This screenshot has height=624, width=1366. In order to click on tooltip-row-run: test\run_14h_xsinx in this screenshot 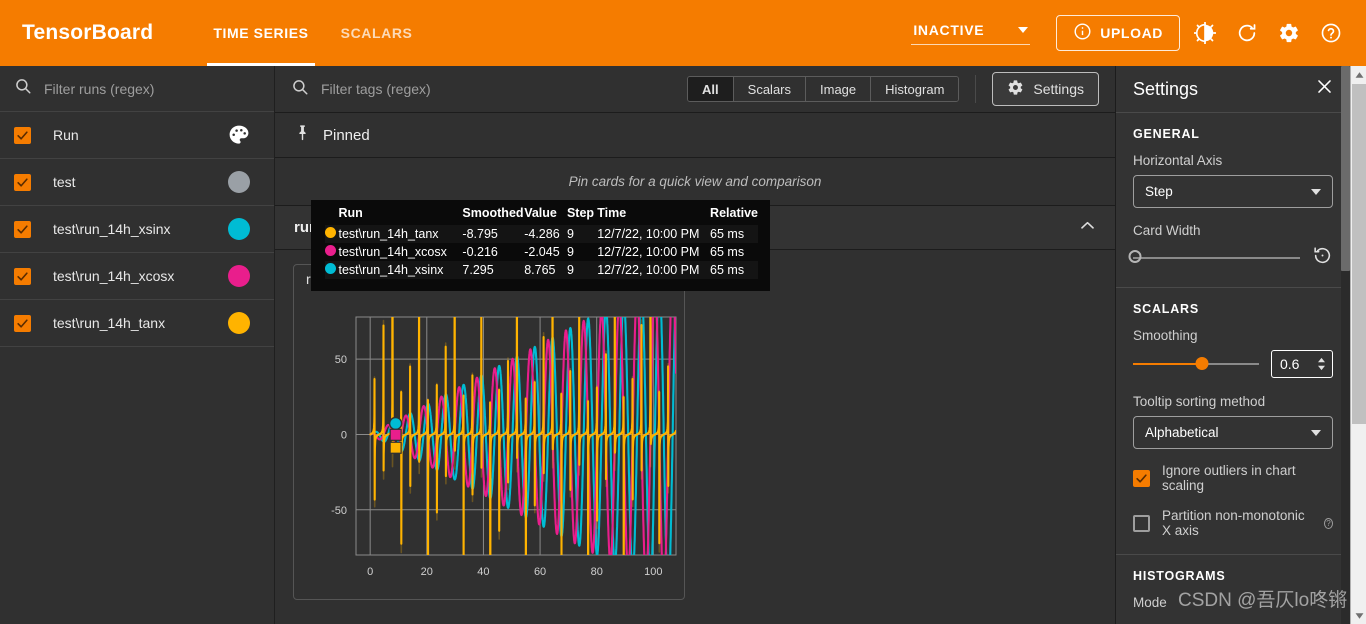, I will do `click(400, 270)`.